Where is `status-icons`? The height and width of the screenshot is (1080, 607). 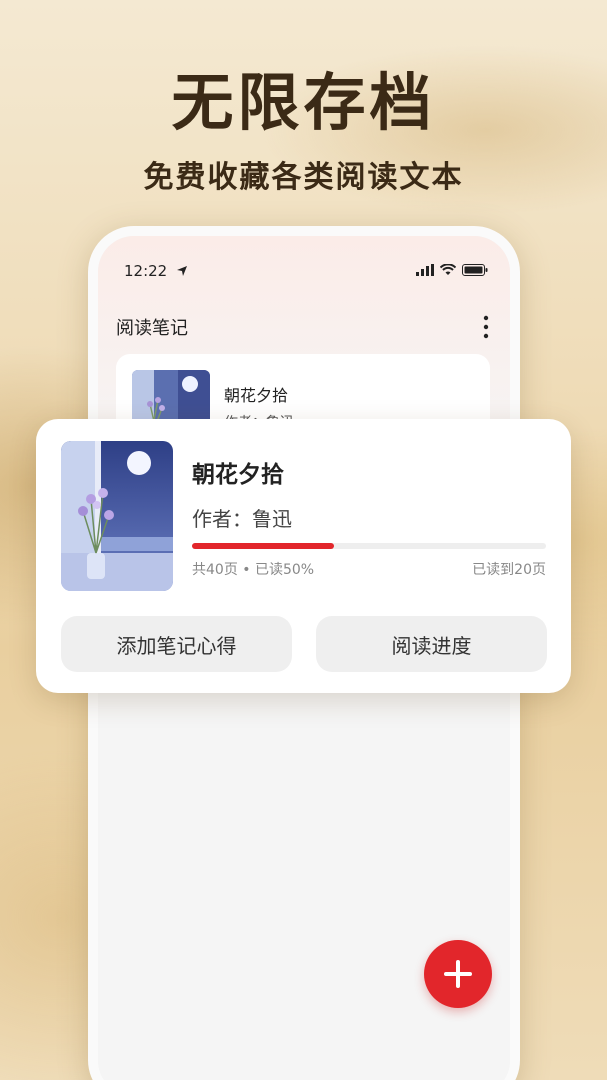
status-icons is located at coordinates (452, 270).